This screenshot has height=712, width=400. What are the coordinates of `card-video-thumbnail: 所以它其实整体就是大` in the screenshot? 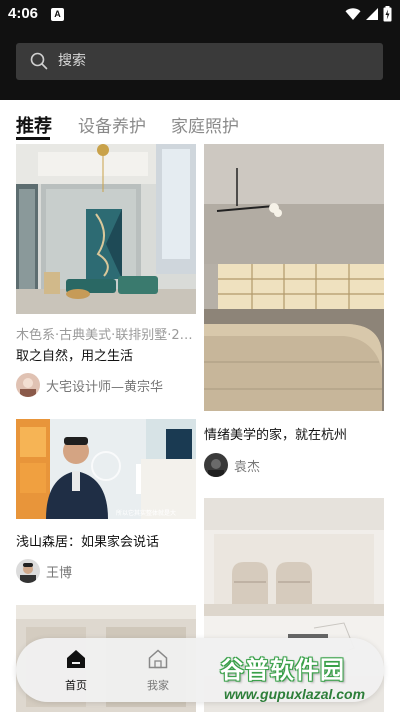 It's located at (106, 469).